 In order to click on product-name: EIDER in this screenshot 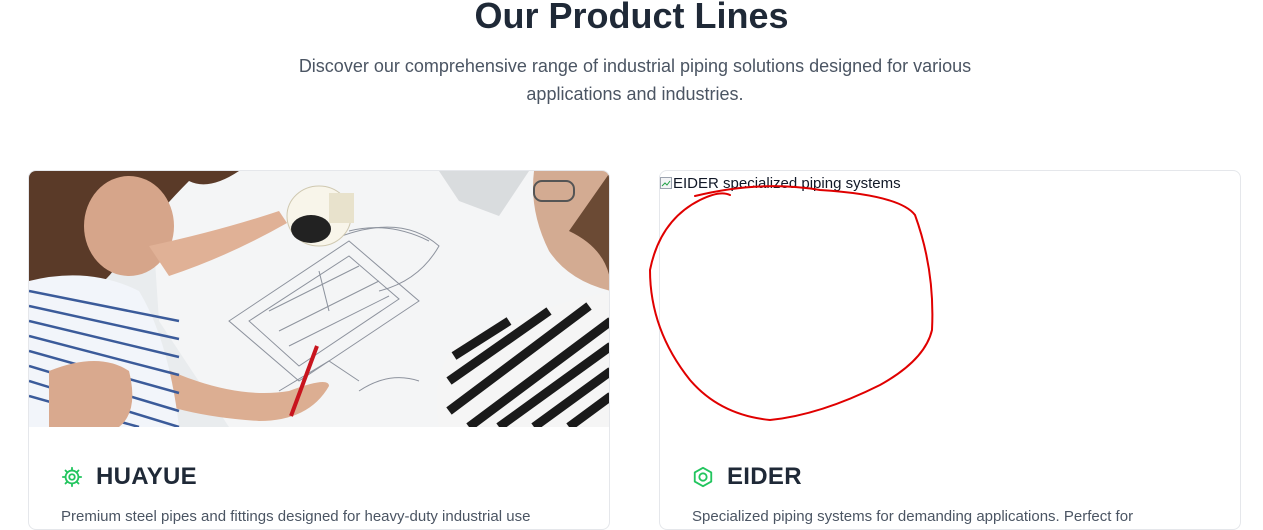, I will do `click(764, 476)`.